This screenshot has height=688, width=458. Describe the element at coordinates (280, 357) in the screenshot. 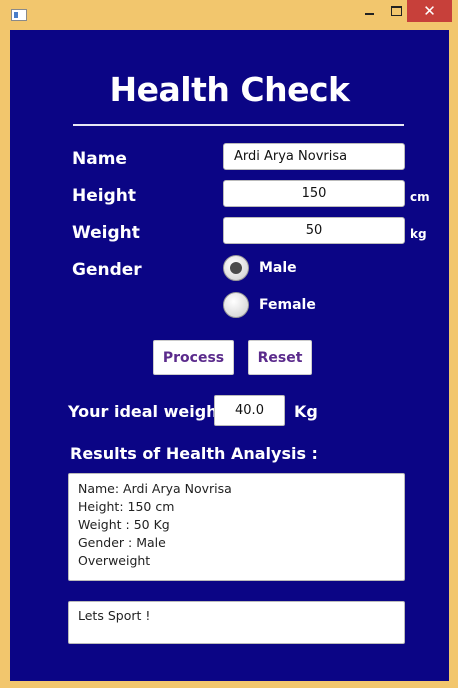

I see `reset-button: Reset` at that location.